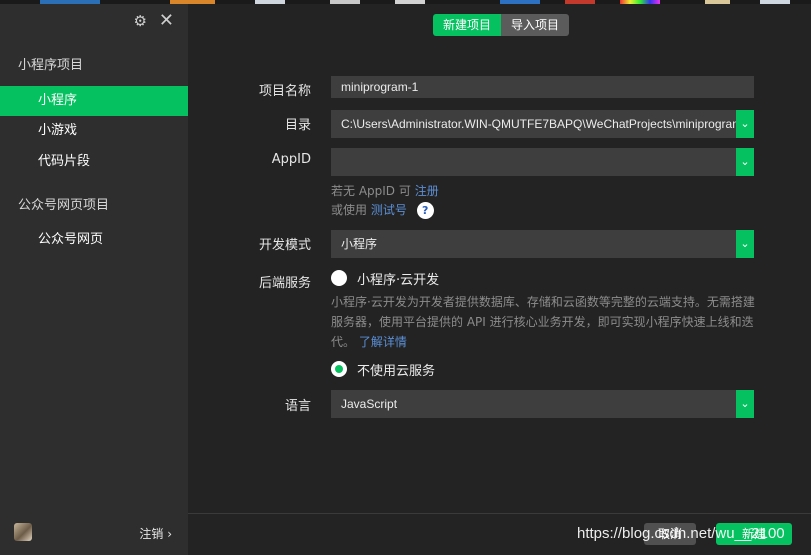 The height and width of the screenshot is (555, 811). Describe the element at coordinates (139, 21) in the screenshot. I see `gear-icon: ⚙` at that location.